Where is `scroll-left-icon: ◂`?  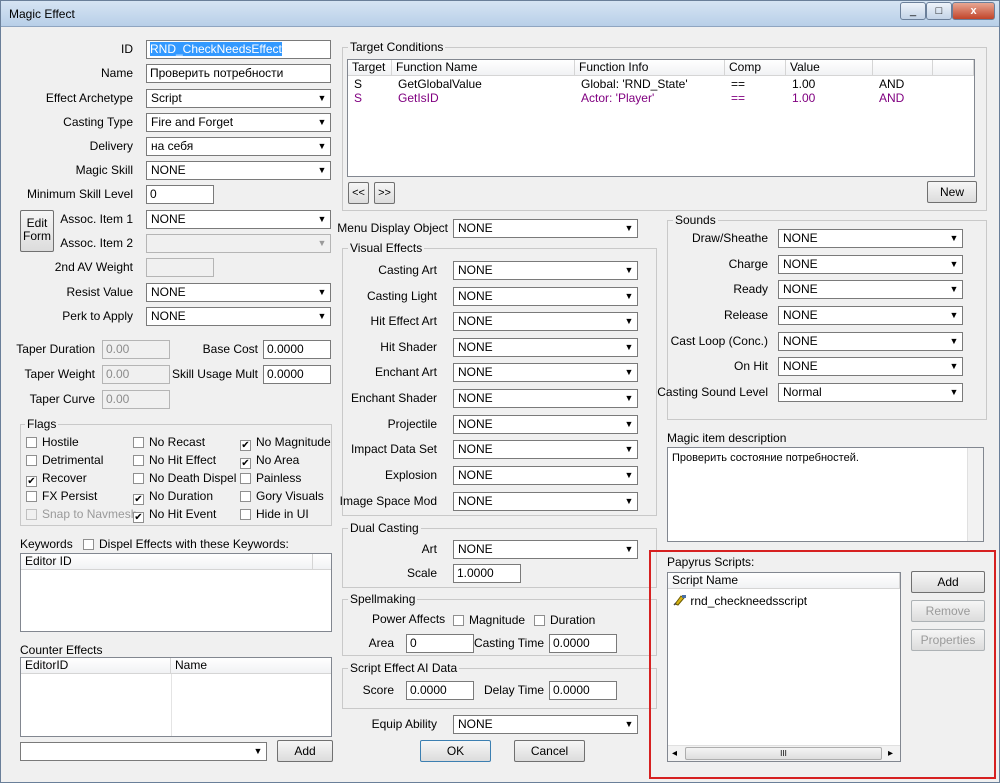
scroll-left-icon: ◂ is located at coordinates (674, 753).